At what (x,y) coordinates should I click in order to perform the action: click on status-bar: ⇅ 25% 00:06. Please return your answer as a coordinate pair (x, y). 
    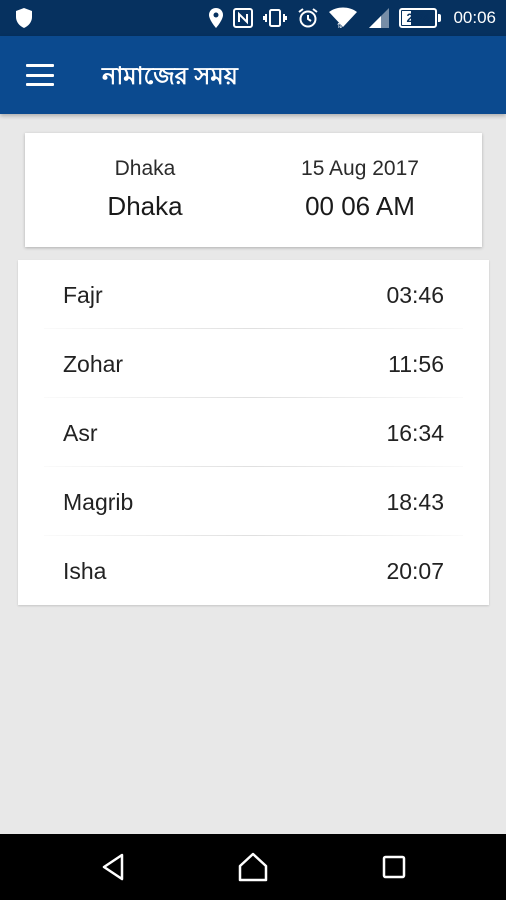
    Looking at the image, I should click on (253, 18).